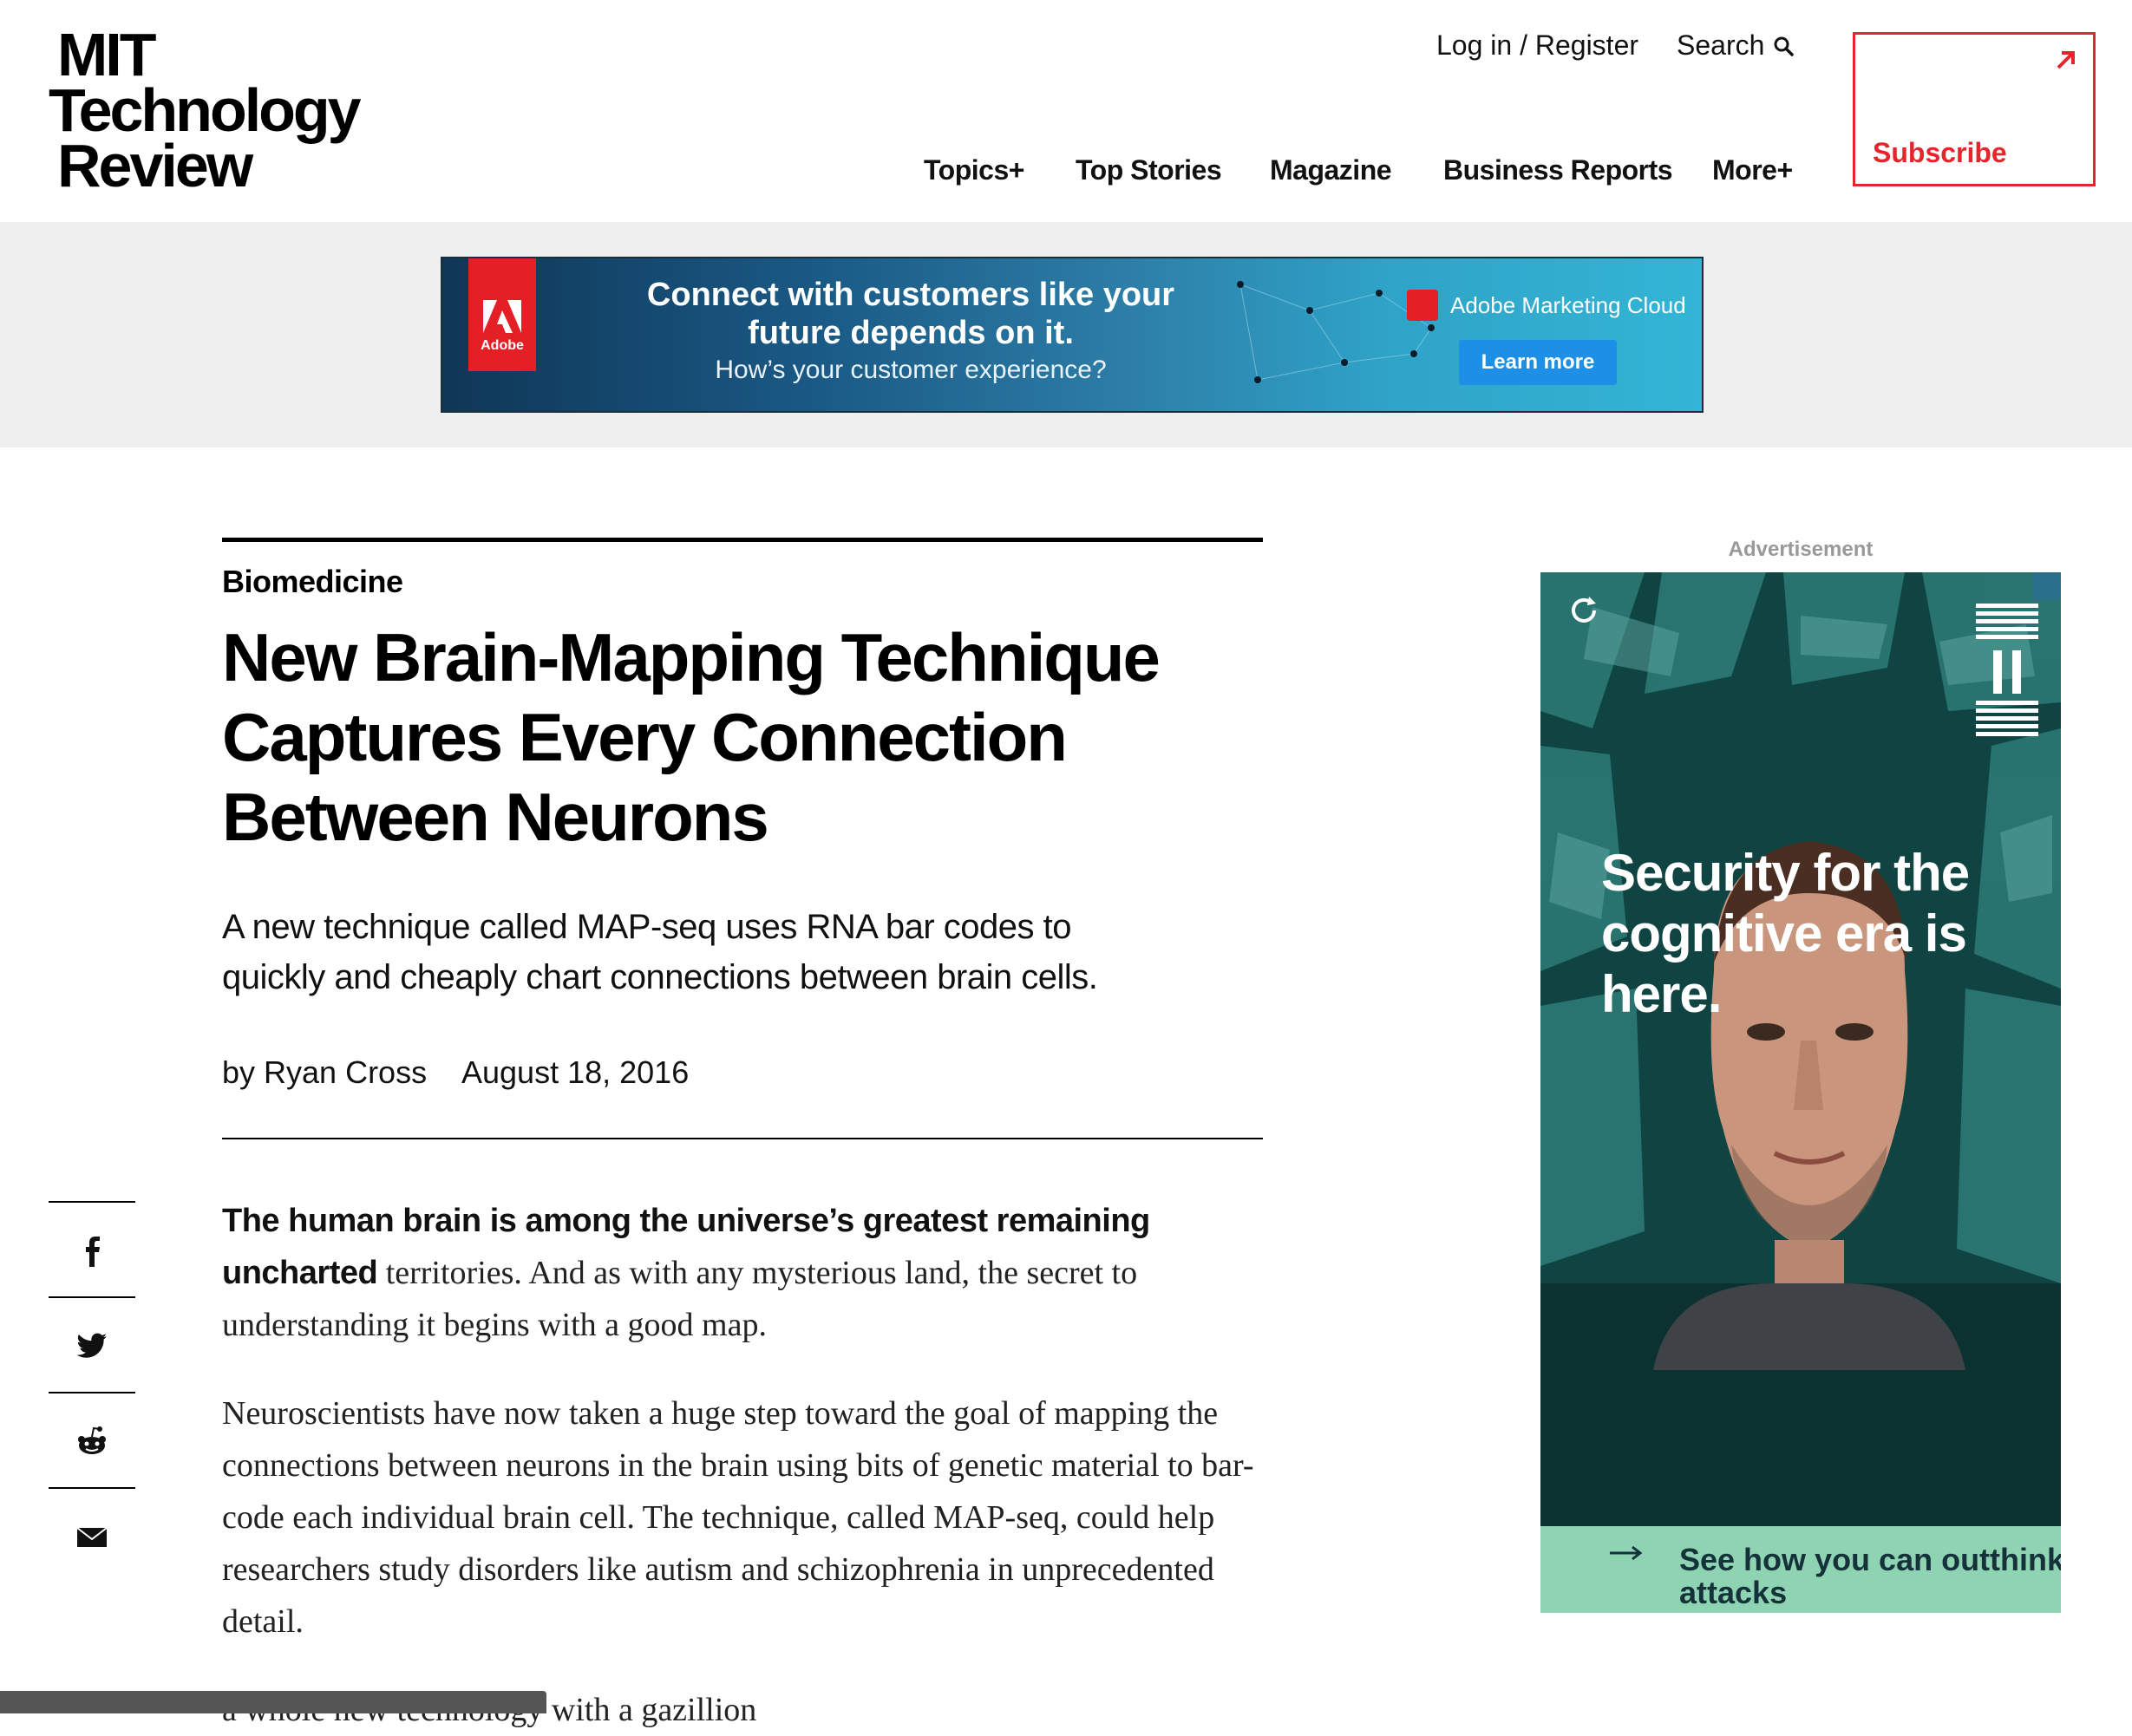  Describe the element at coordinates (742, 1138) in the screenshot. I see `header-divider` at that location.